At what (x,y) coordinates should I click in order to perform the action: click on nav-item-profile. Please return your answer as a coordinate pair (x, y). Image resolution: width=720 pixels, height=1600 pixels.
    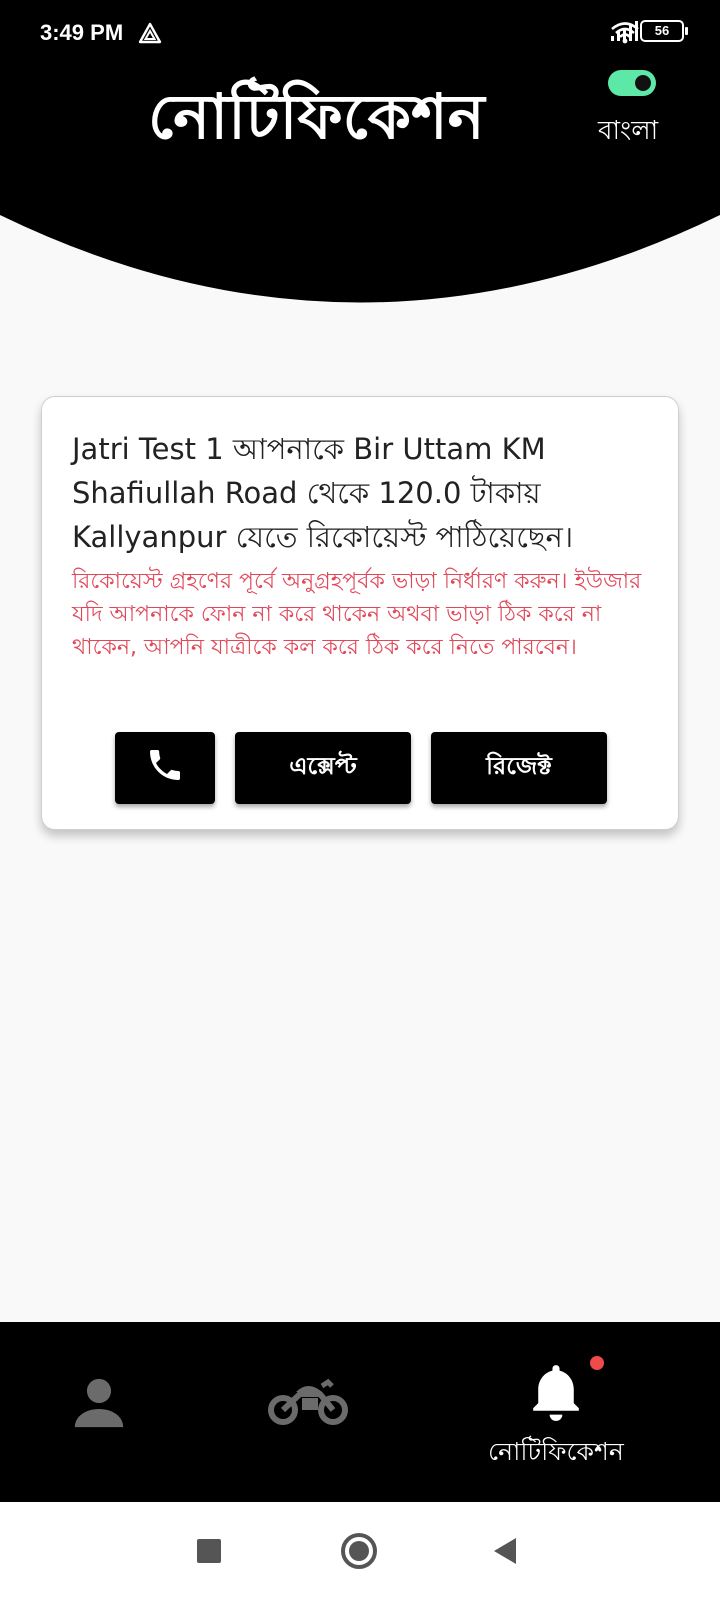
    Looking at the image, I should click on (105, 1412).